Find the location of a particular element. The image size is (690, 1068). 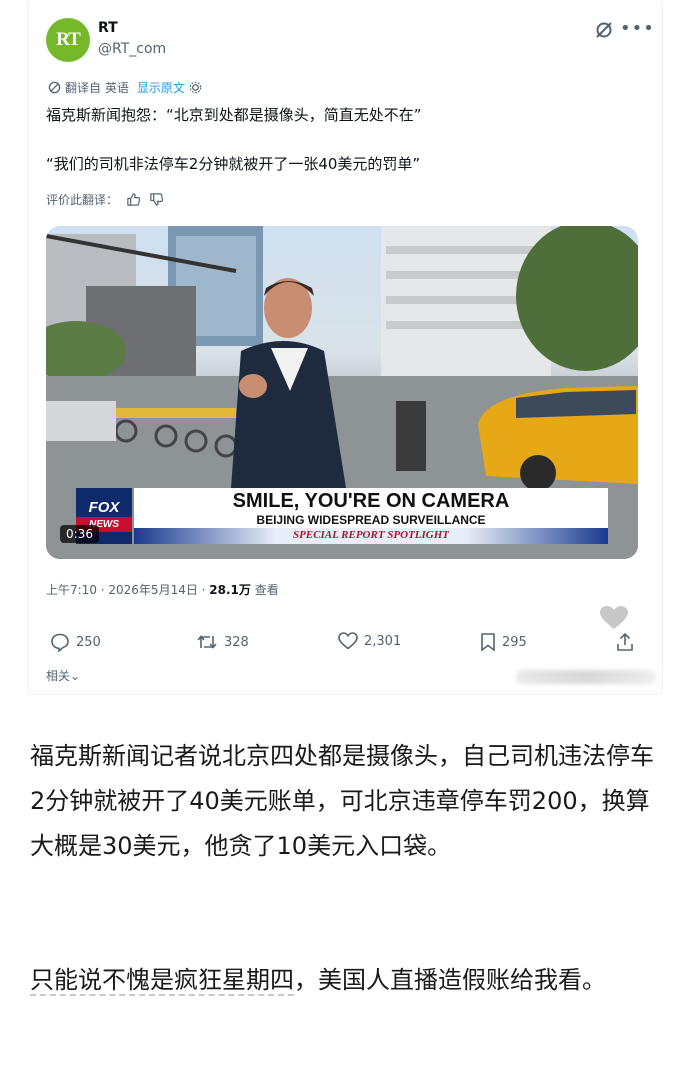

blurred-overlay is located at coordinates (586, 677).